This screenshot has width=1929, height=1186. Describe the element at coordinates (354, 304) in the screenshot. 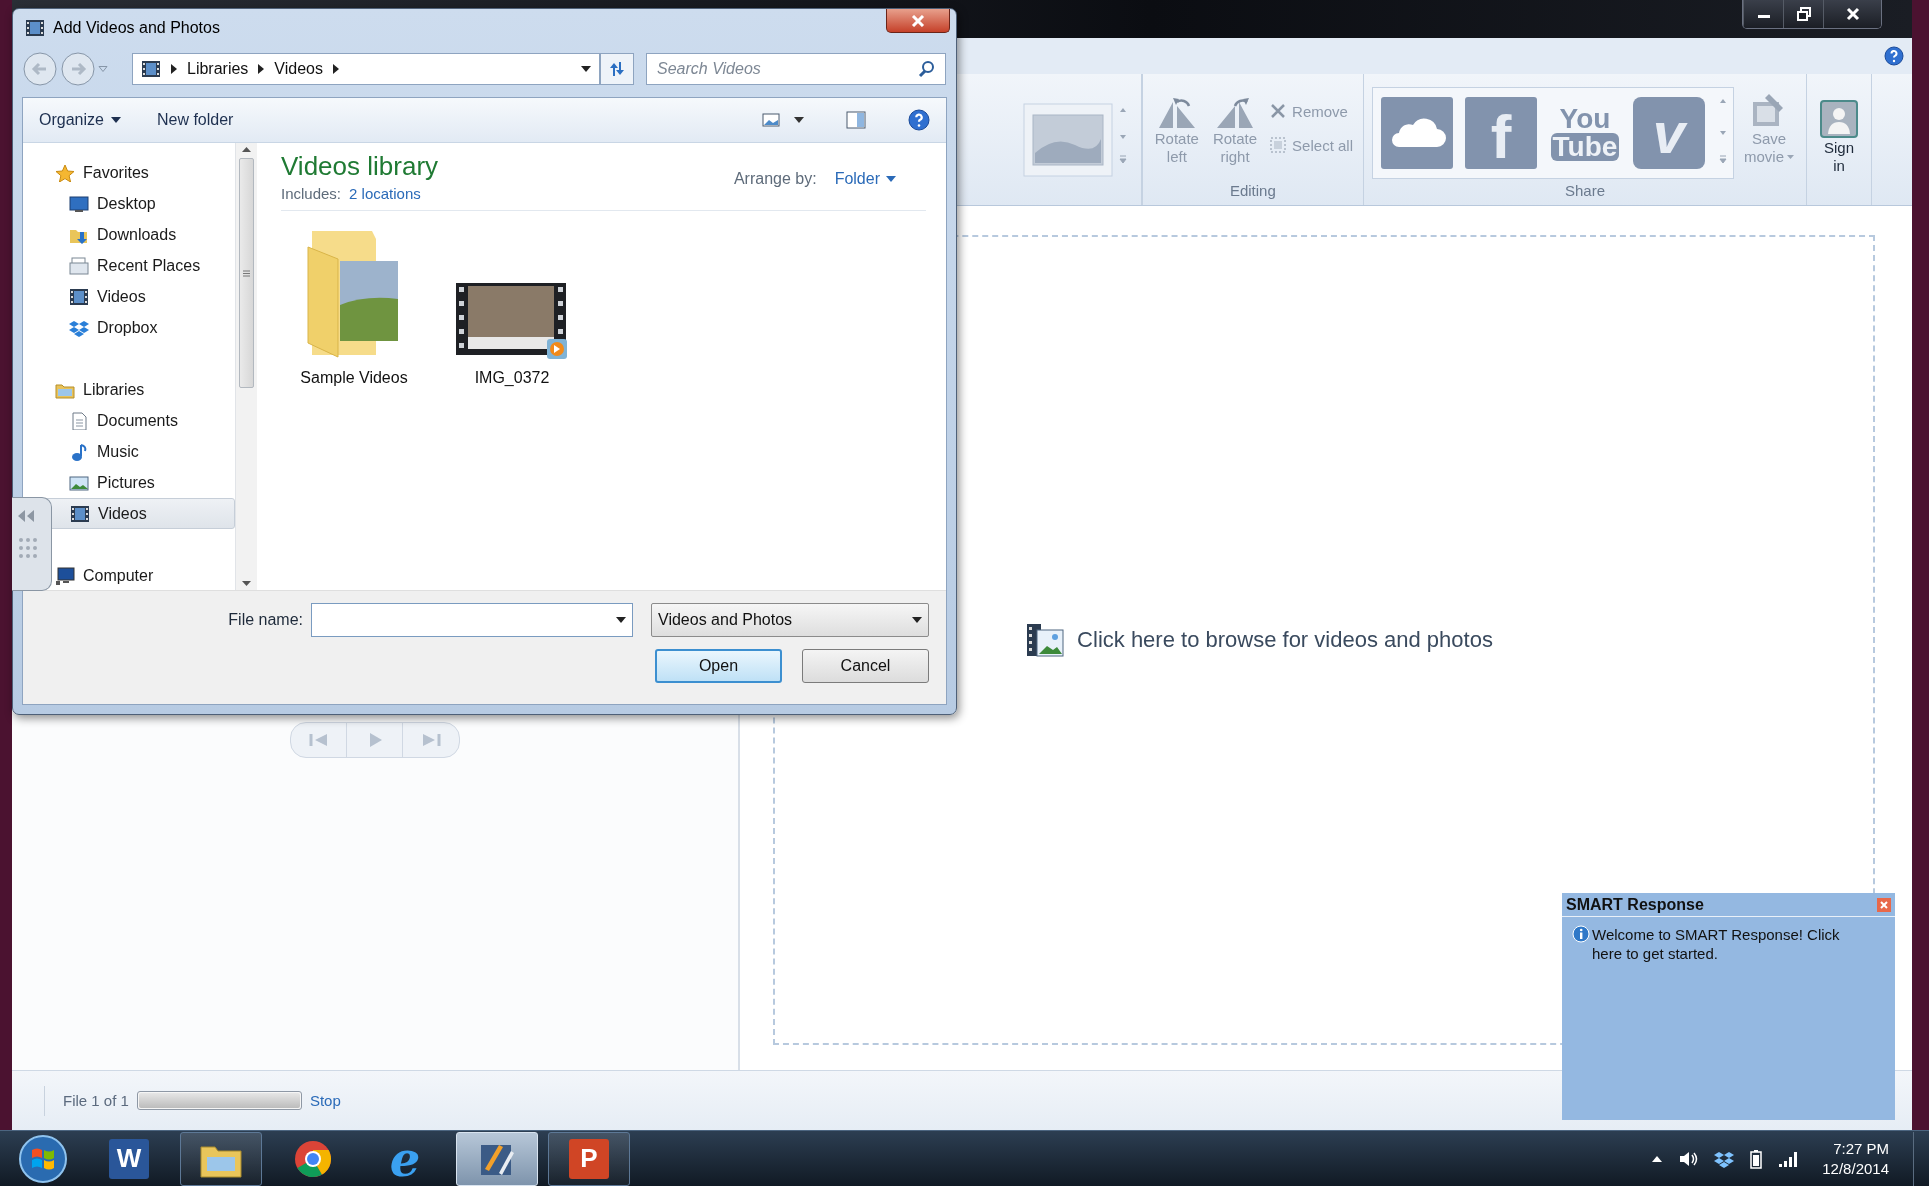

I see `file-item: Sample Videos` at that location.